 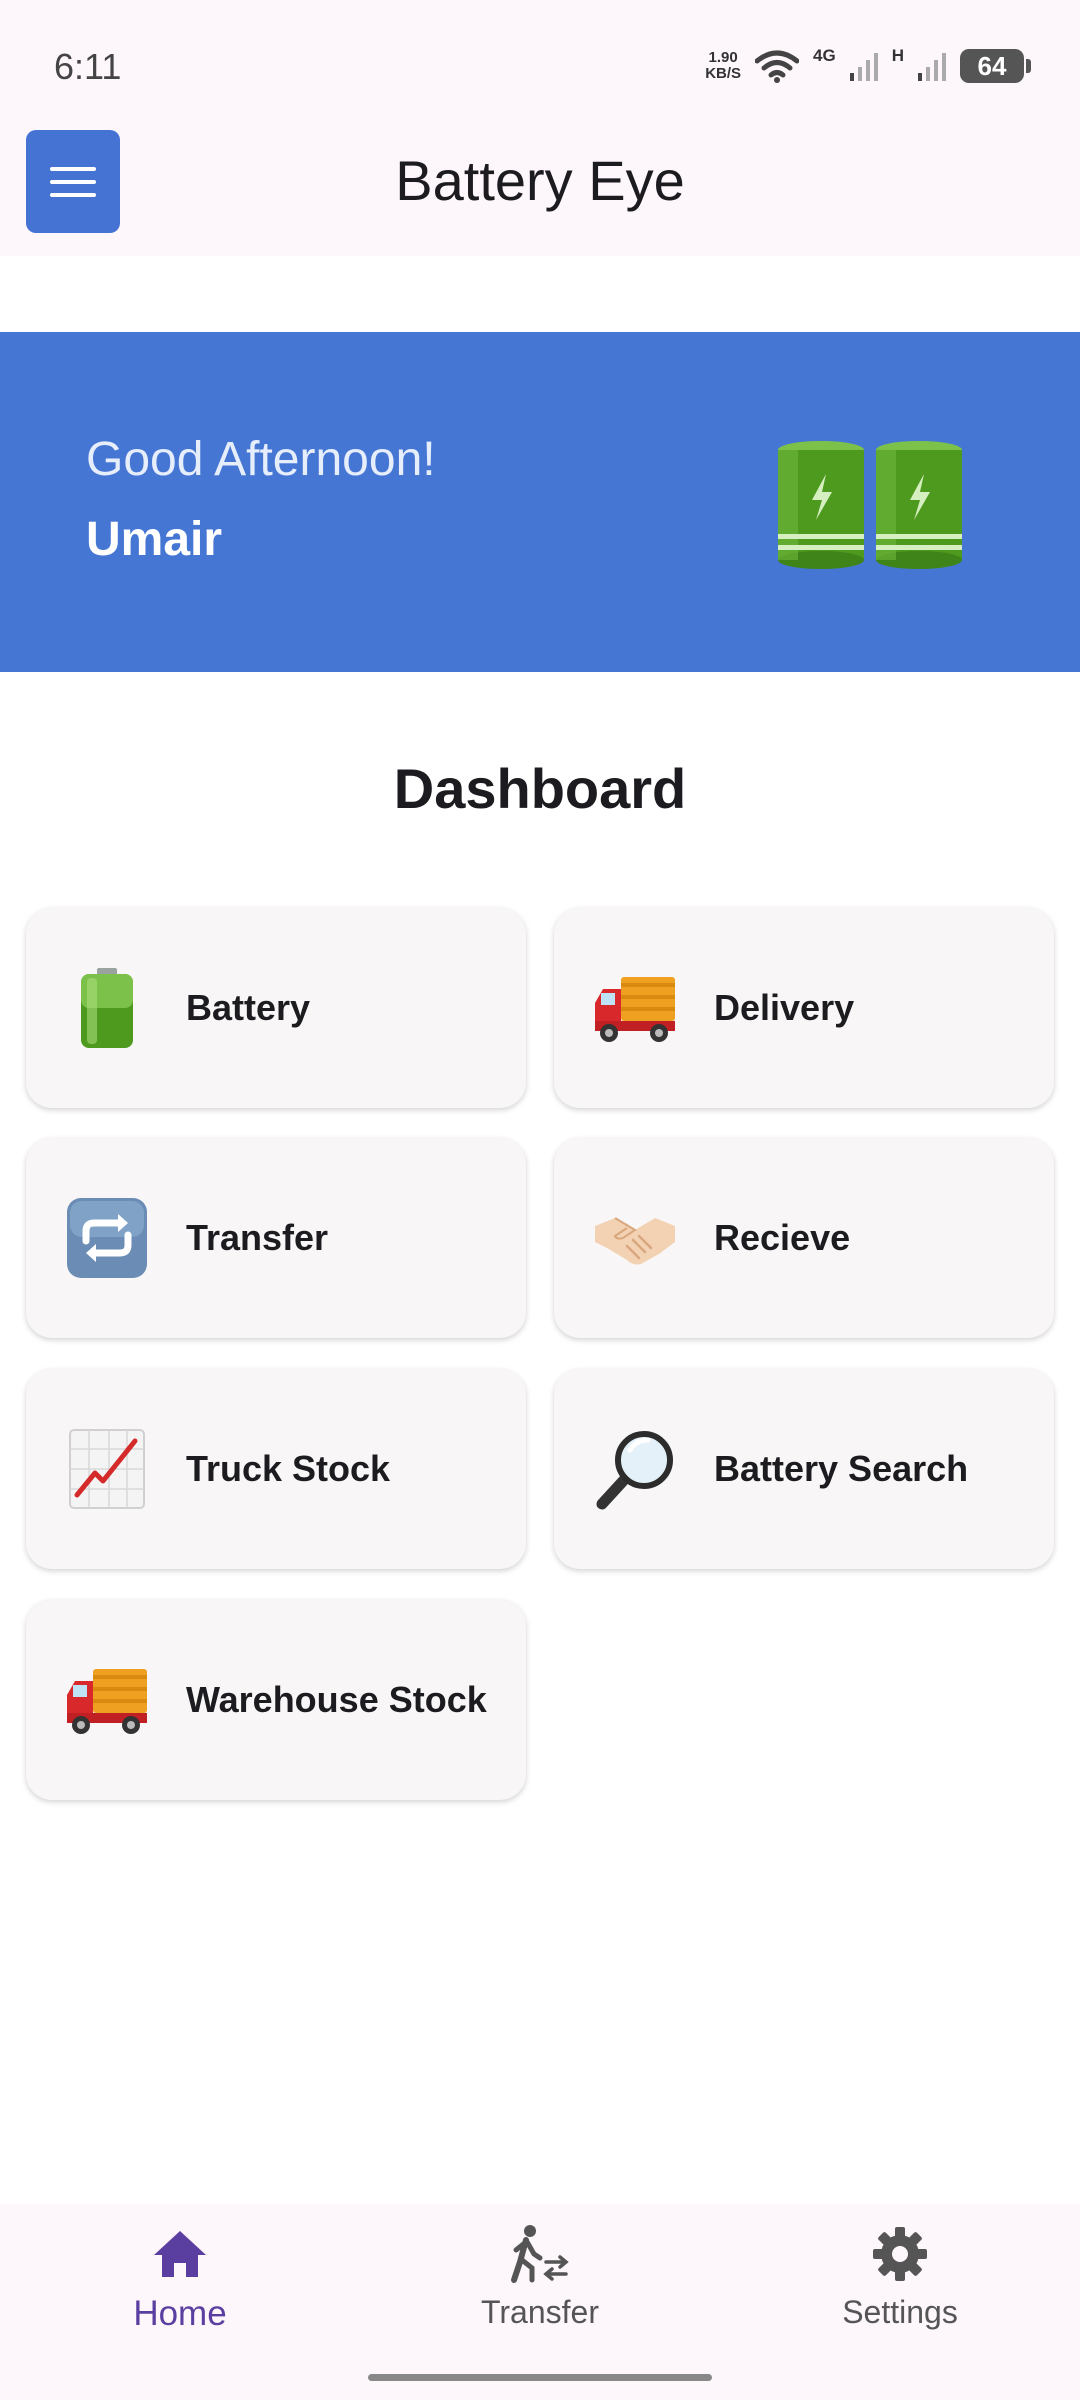 I want to click on home-indicator, so click(x=540, y=2377).